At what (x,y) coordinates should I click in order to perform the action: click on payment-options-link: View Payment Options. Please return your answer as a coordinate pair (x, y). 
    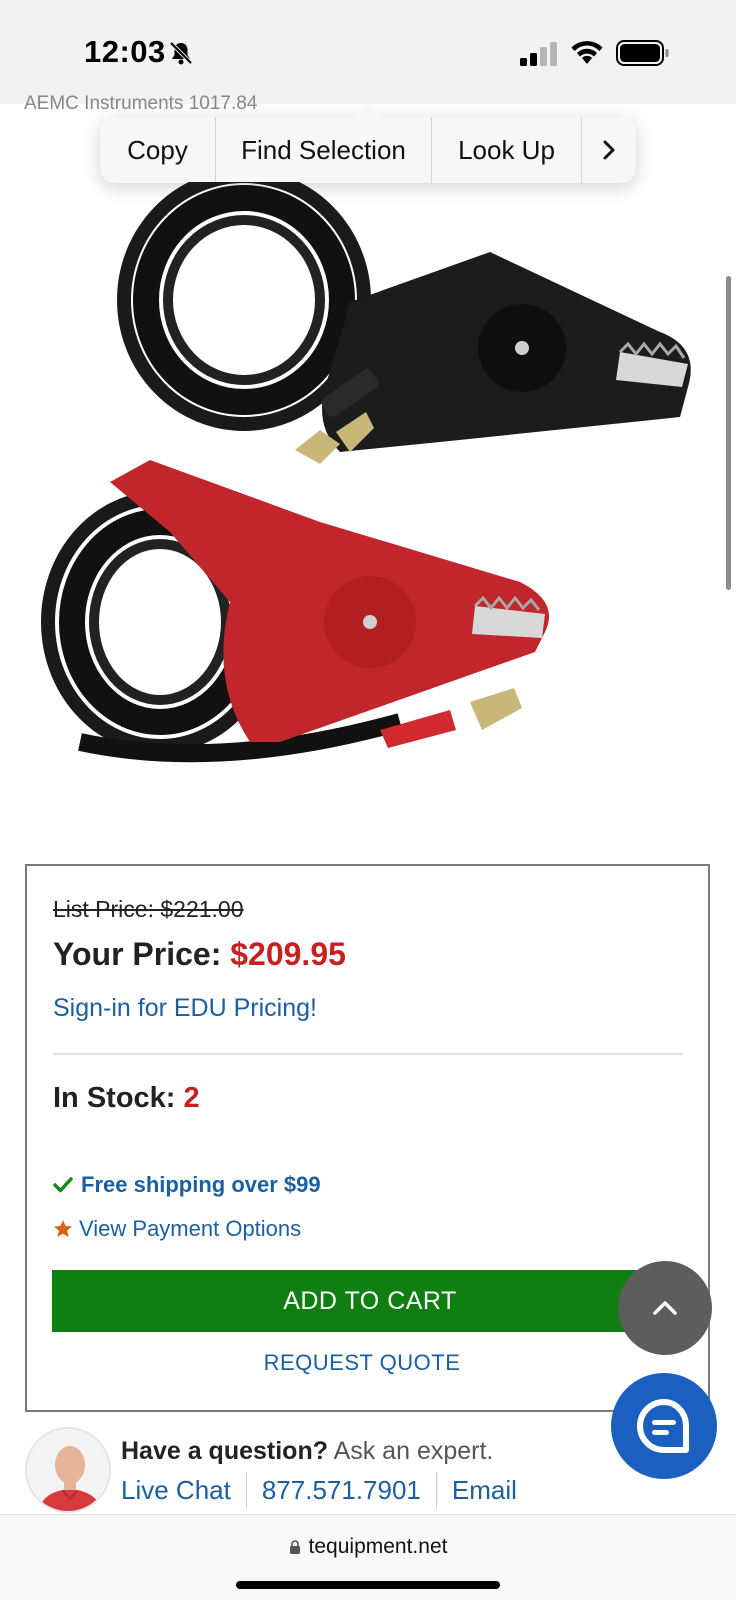
    Looking at the image, I should click on (177, 1229).